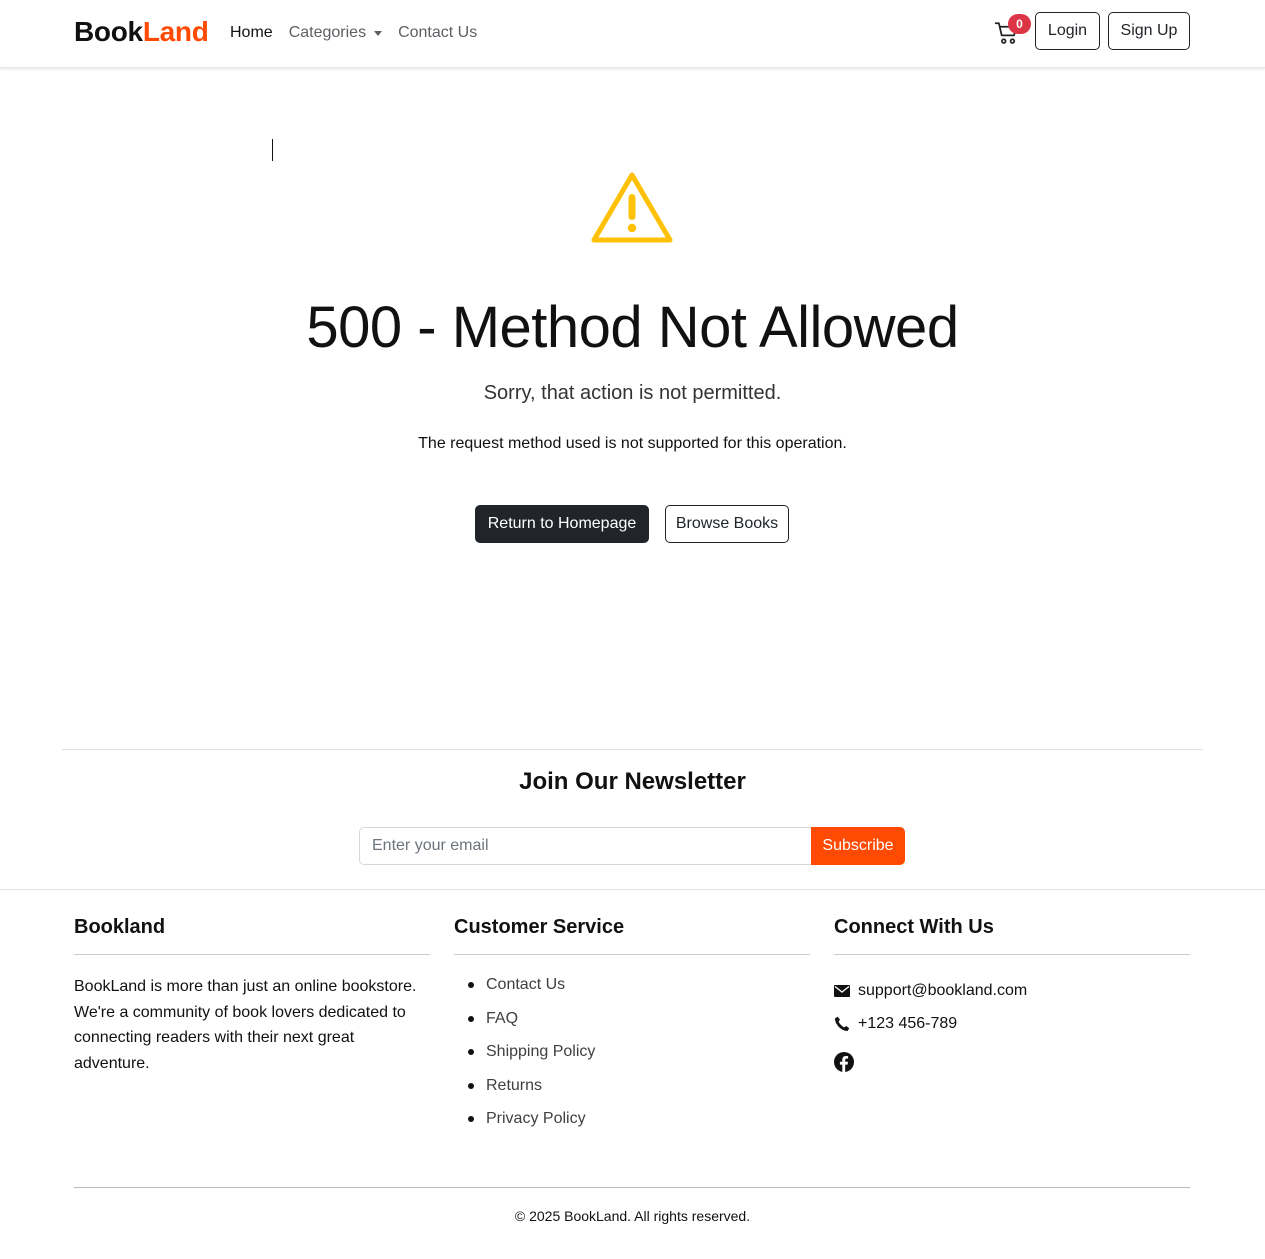 The image size is (1265, 1259). Describe the element at coordinates (252, 934) in the screenshot. I see `footer-about-heading: Bookland` at that location.